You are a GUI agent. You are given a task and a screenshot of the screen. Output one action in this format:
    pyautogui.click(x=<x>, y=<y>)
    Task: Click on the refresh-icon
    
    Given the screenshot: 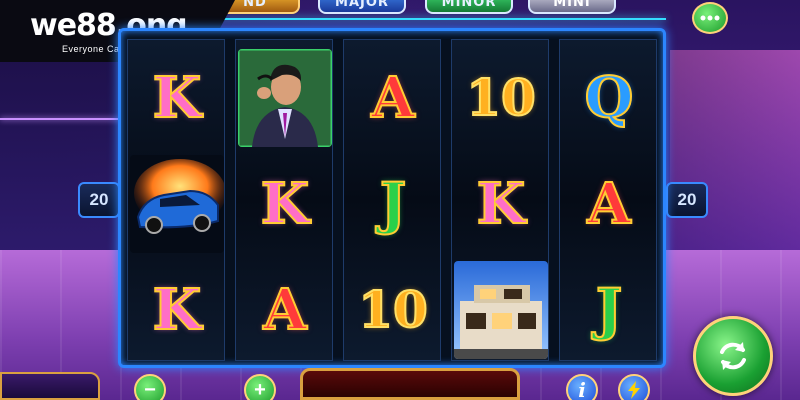 What is the action you would take?
    pyautogui.click(x=733, y=356)
    